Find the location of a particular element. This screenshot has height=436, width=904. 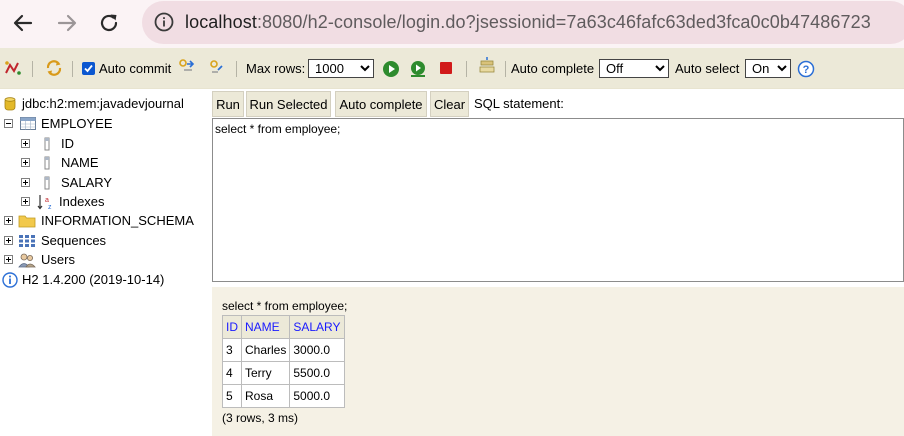

stop-icon is located at coordinates (446, 68).